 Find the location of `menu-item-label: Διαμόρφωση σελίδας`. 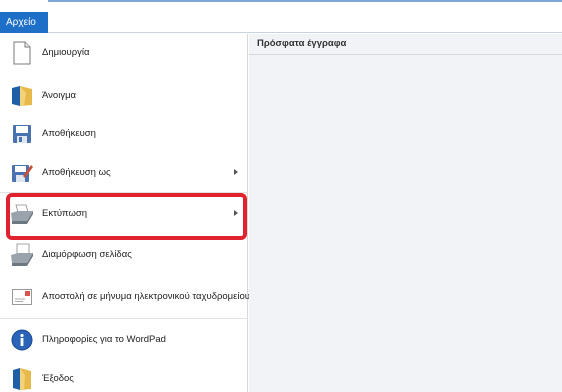

menu-item-label: Διαμόρφωση σελίδας is located at coordinates (87, 254).